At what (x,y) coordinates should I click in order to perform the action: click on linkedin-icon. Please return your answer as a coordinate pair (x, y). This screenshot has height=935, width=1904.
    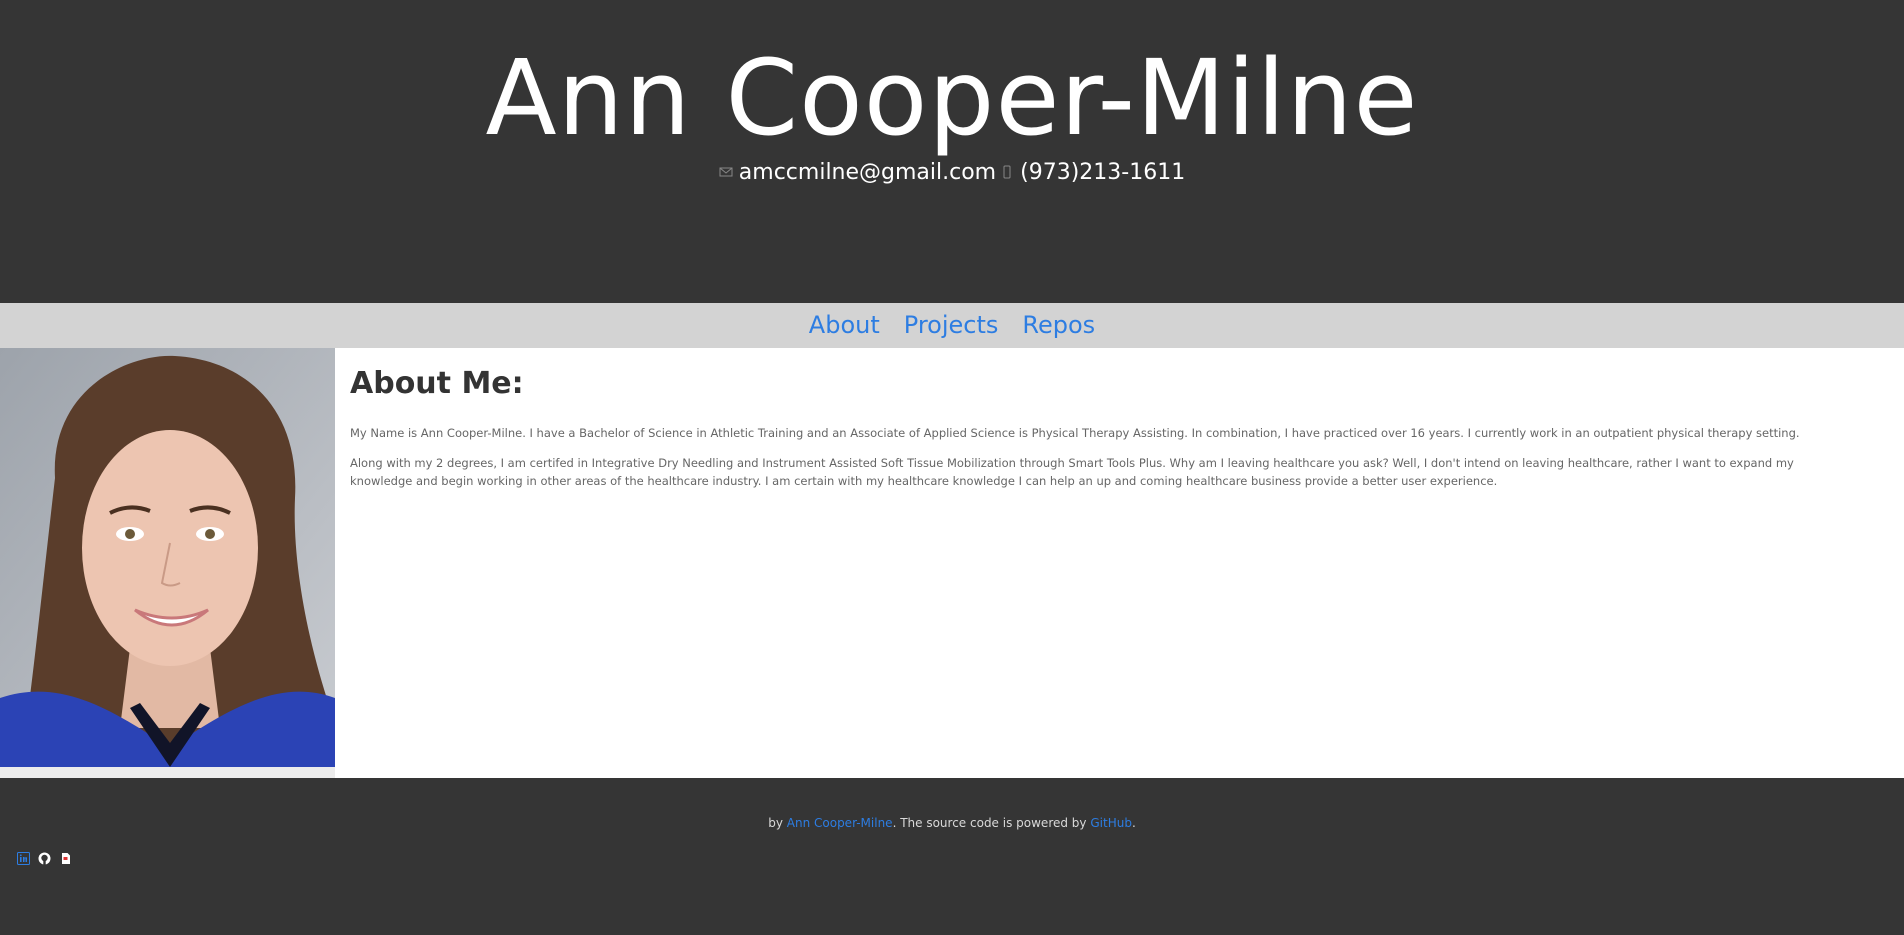
    Looking at the image, I should click on (23, 857).